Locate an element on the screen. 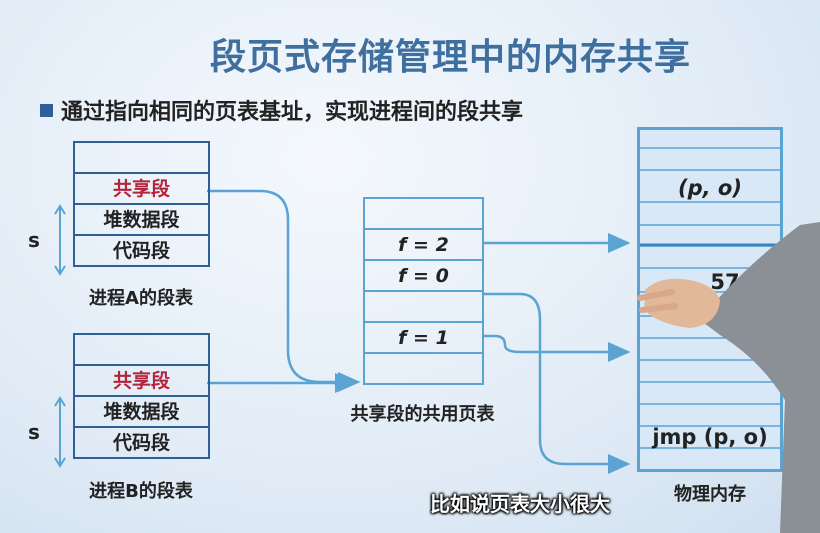 The image size is (820, 533). presenter-overlay is located at coordinates (728, 377).